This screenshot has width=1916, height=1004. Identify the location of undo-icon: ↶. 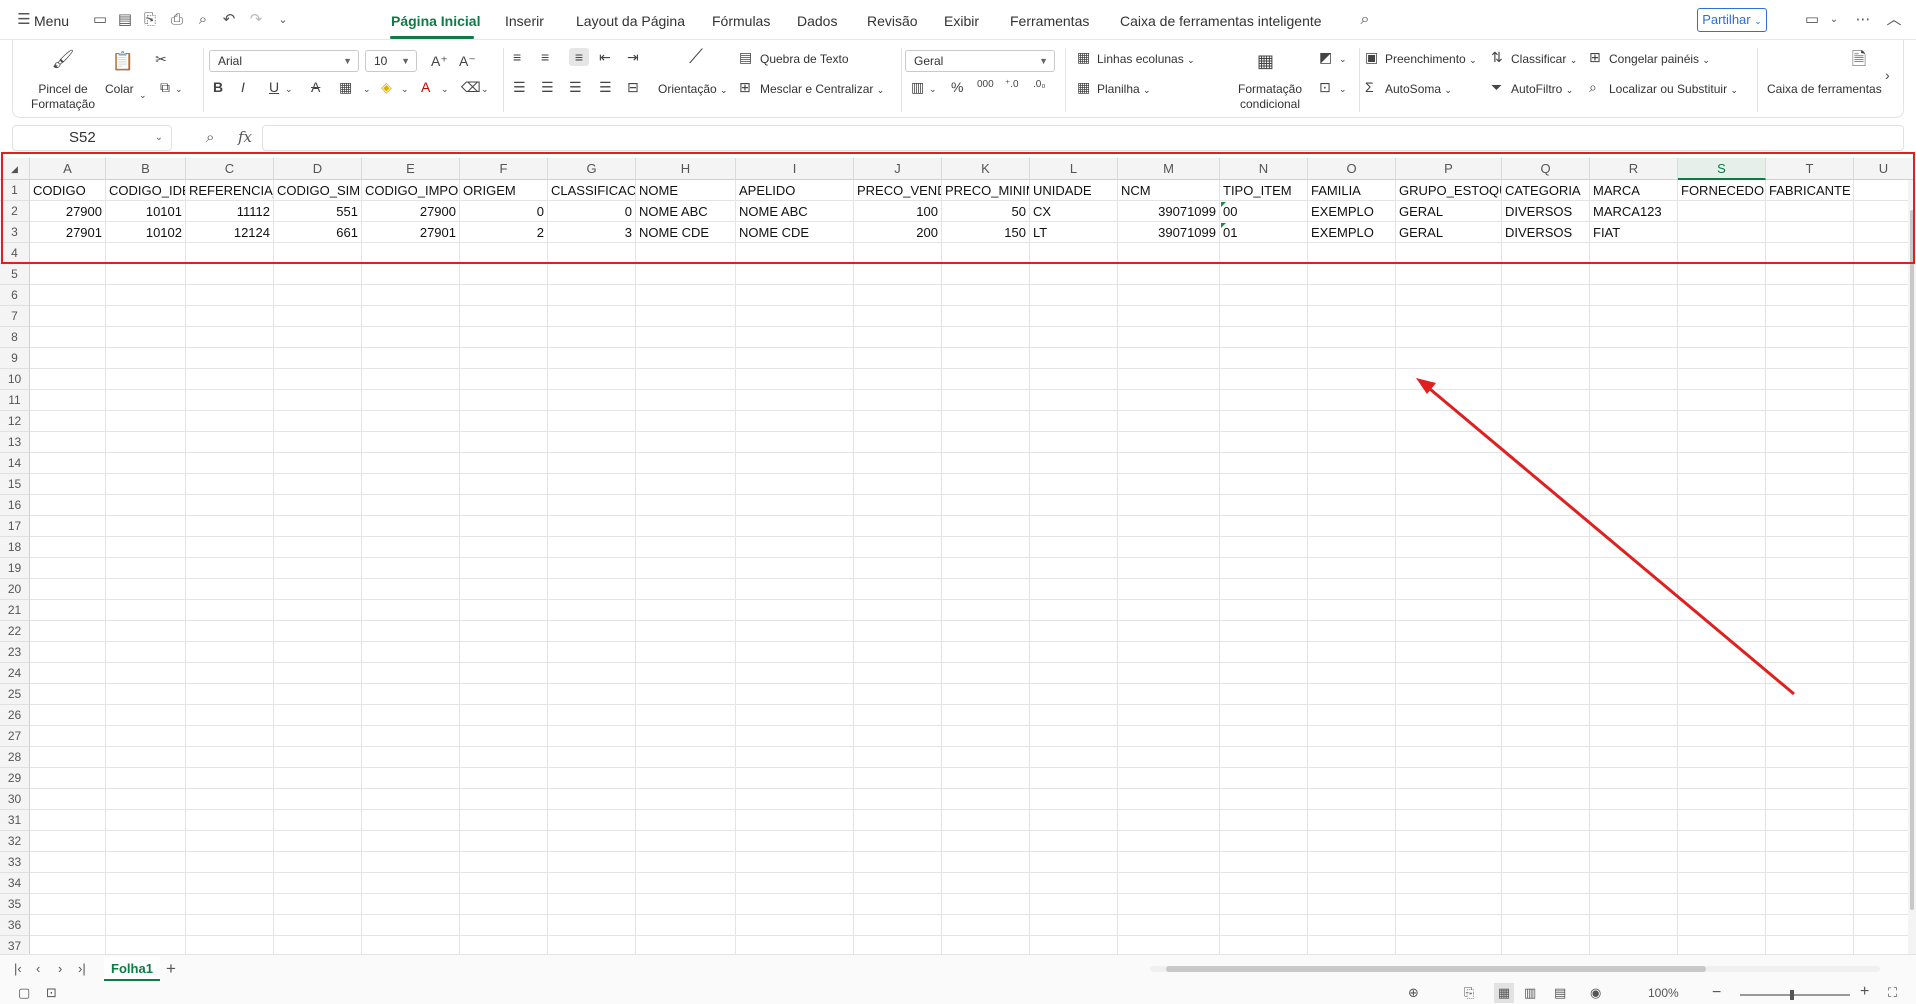
(229, 20).